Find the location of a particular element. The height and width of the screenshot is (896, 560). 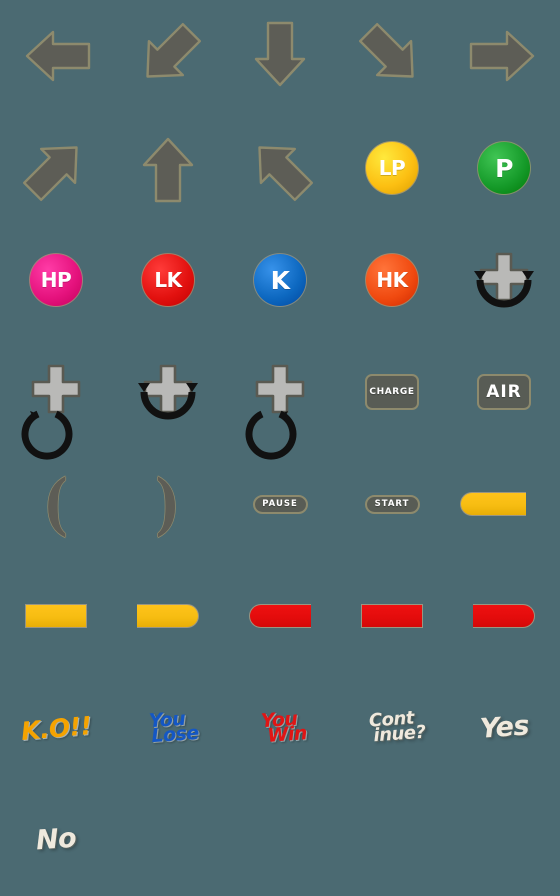

cell-healthbar-yellow-right-cap is located at coordinates (168, 616).